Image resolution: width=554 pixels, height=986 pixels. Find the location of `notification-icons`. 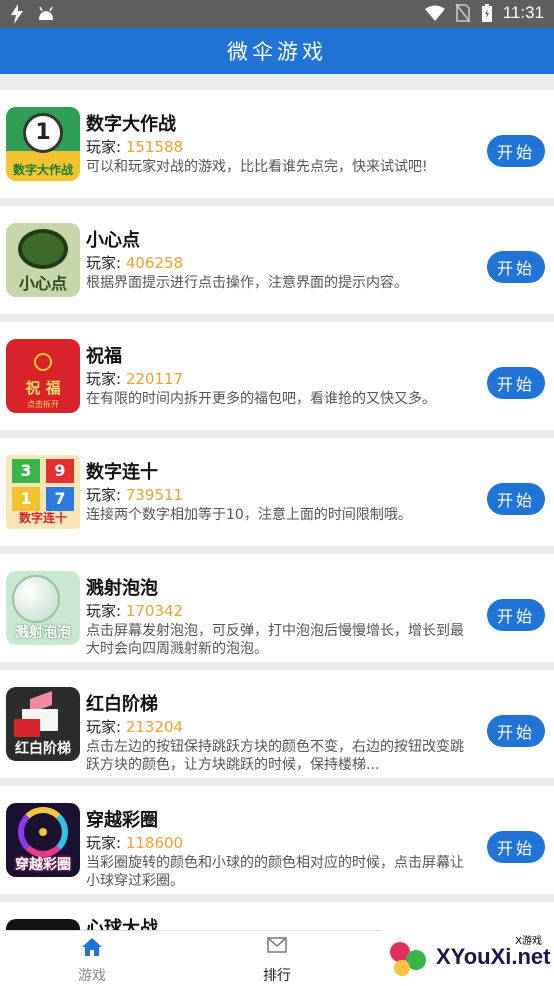

notification-icons is located at coordinates (33, 14).